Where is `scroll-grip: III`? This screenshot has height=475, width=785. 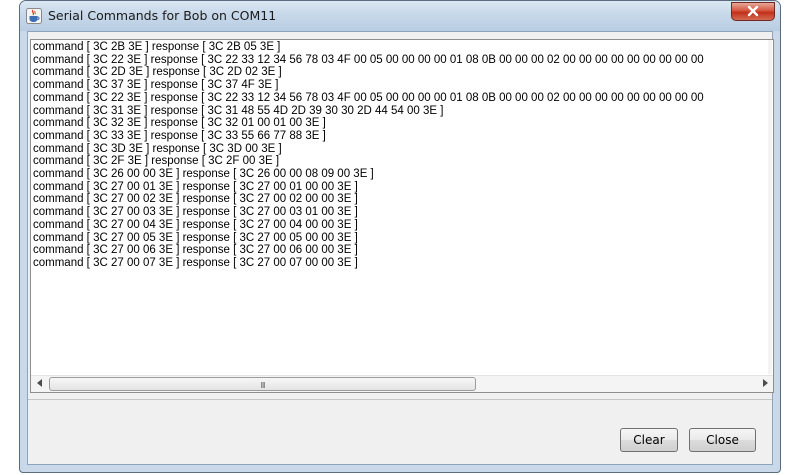 scroll-grip: III is located at coordinates (262, 385).